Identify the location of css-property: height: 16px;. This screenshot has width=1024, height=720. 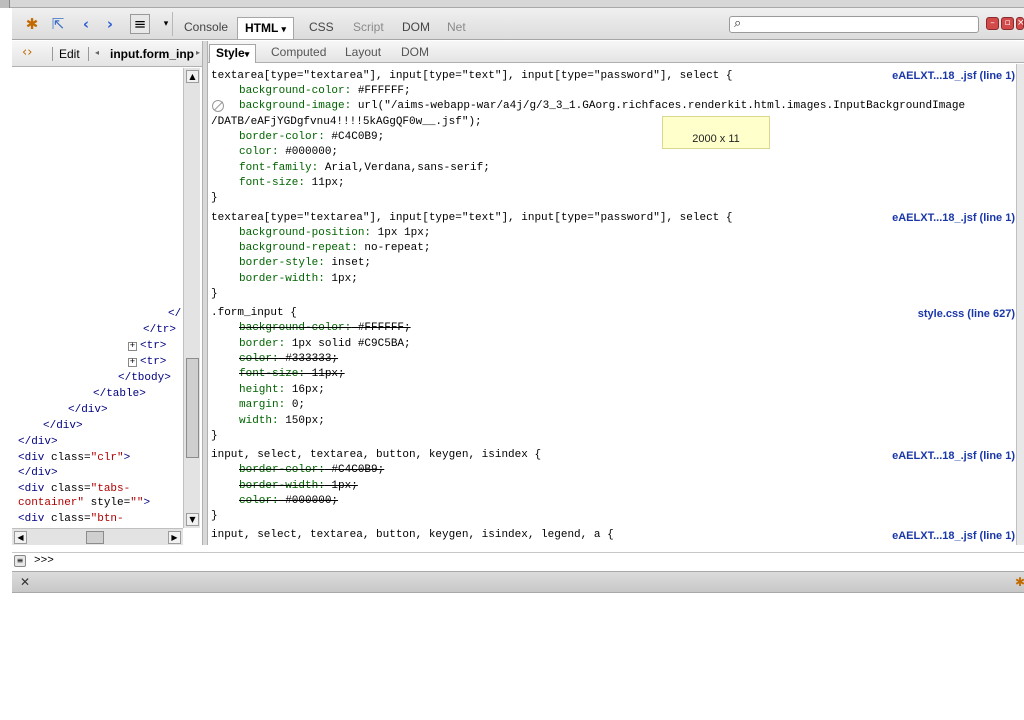
(282, 390).